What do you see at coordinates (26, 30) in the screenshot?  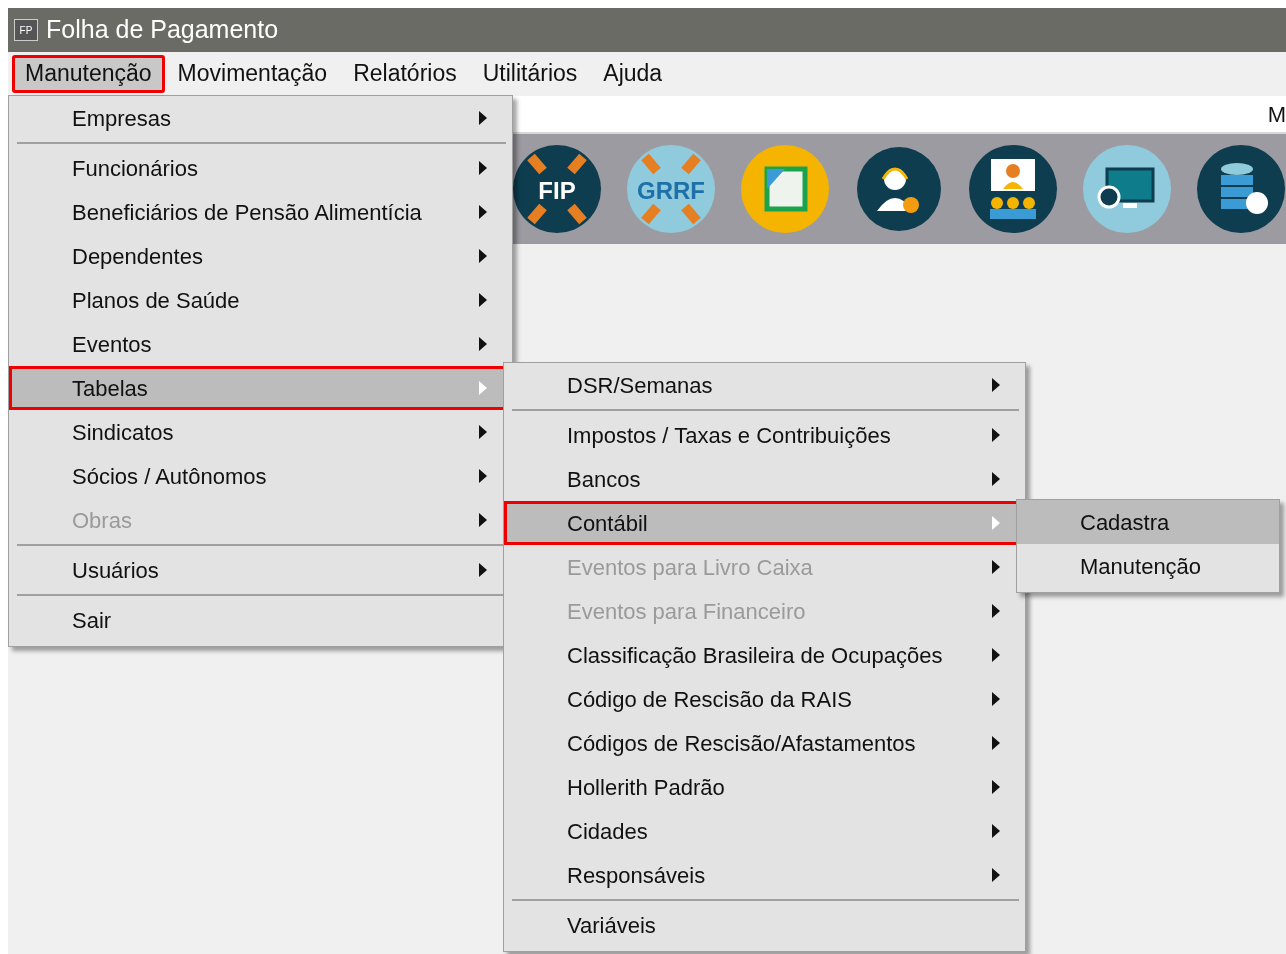 I see `app-icon: FP` at bounding box center [26, 30].